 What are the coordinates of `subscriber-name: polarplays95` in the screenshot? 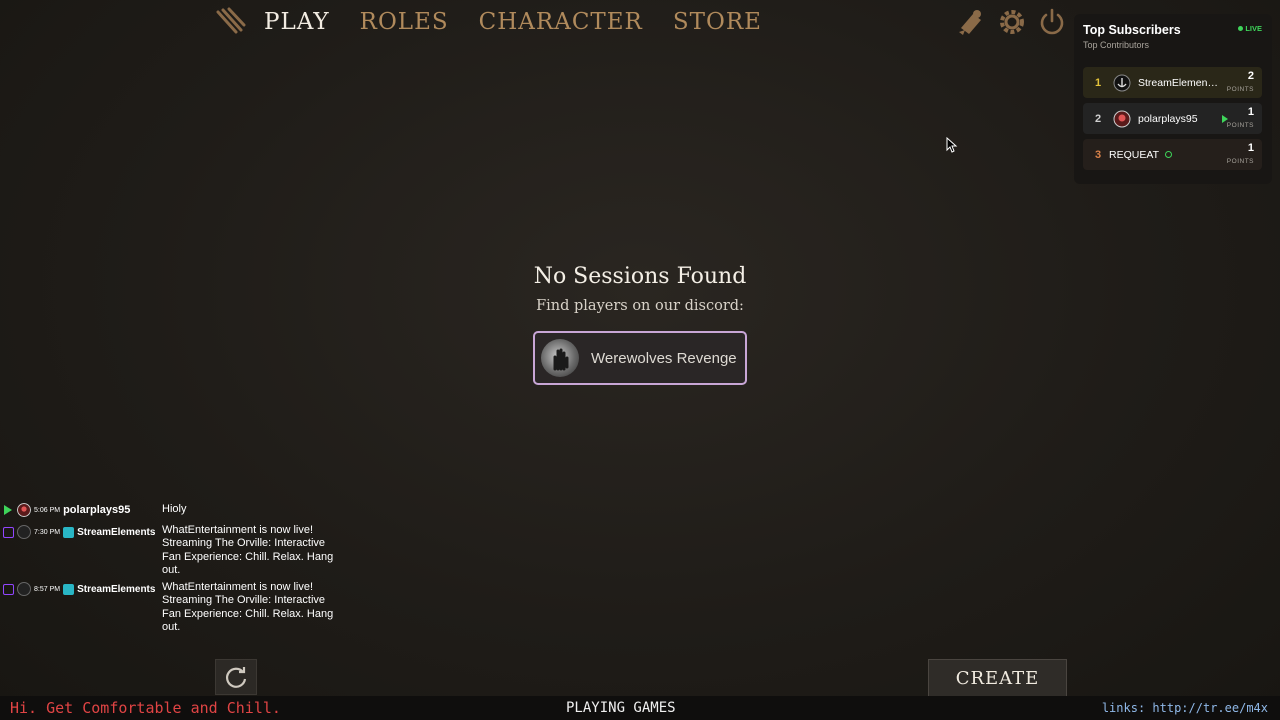 It's located at (1168, 118).